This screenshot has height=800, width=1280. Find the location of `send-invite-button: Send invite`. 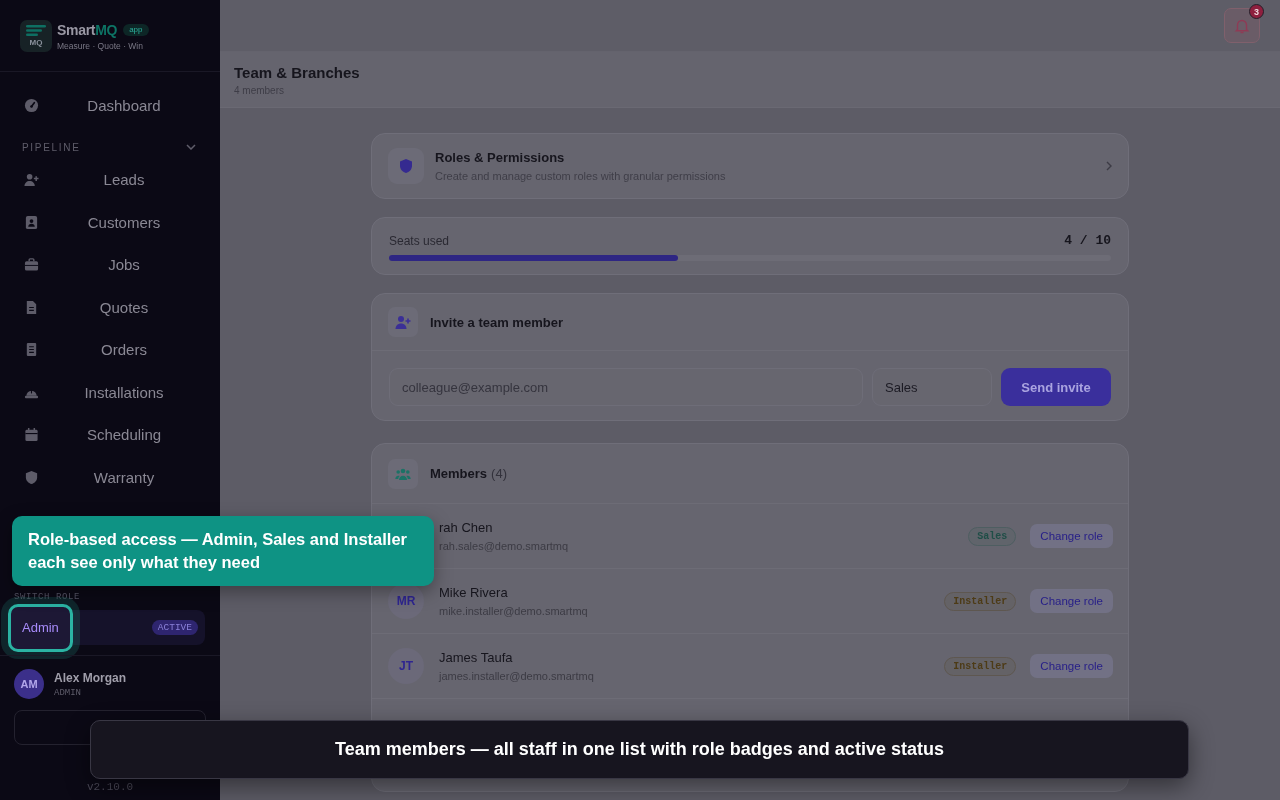

send-invite-button: Send invite is located at coordinates (1056, 387).